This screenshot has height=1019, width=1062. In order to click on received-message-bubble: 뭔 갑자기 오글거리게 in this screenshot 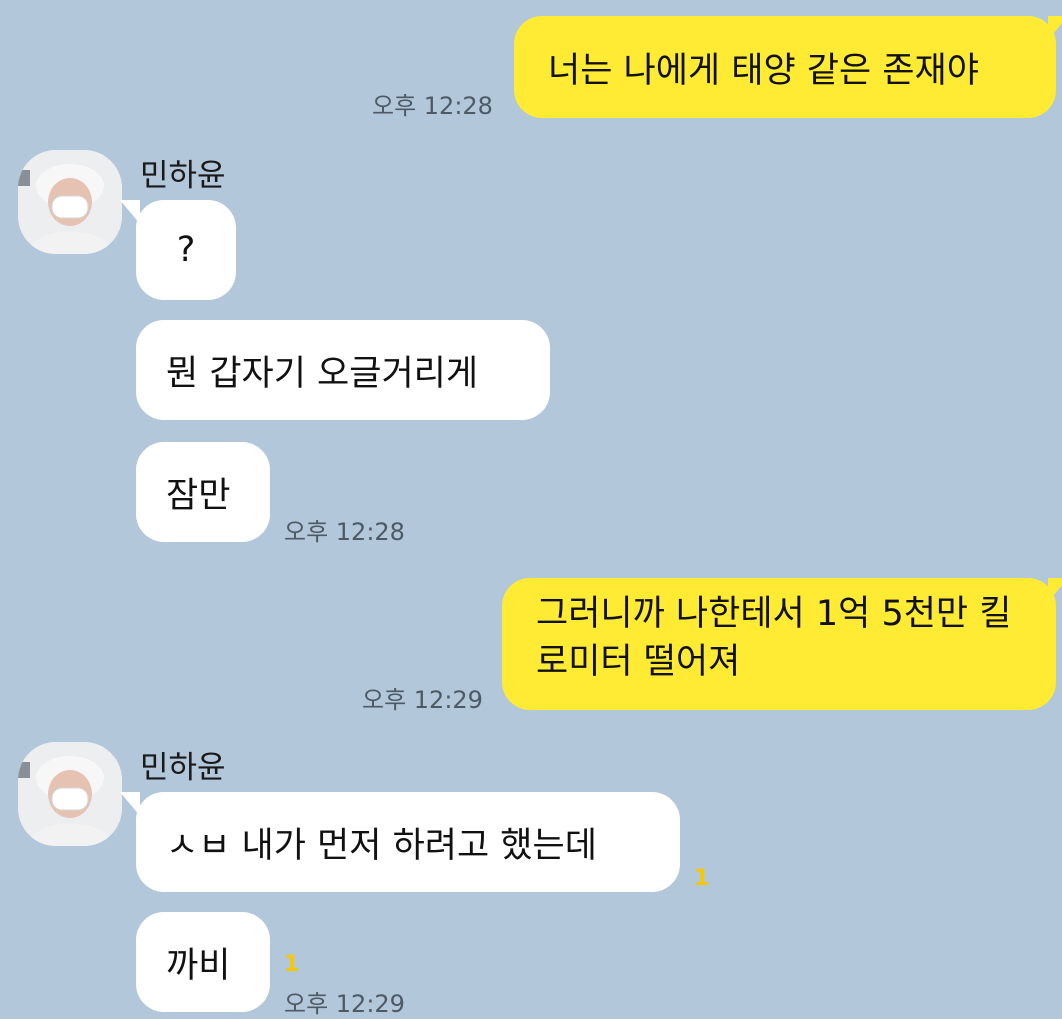, I will do `click(343, 370)`.